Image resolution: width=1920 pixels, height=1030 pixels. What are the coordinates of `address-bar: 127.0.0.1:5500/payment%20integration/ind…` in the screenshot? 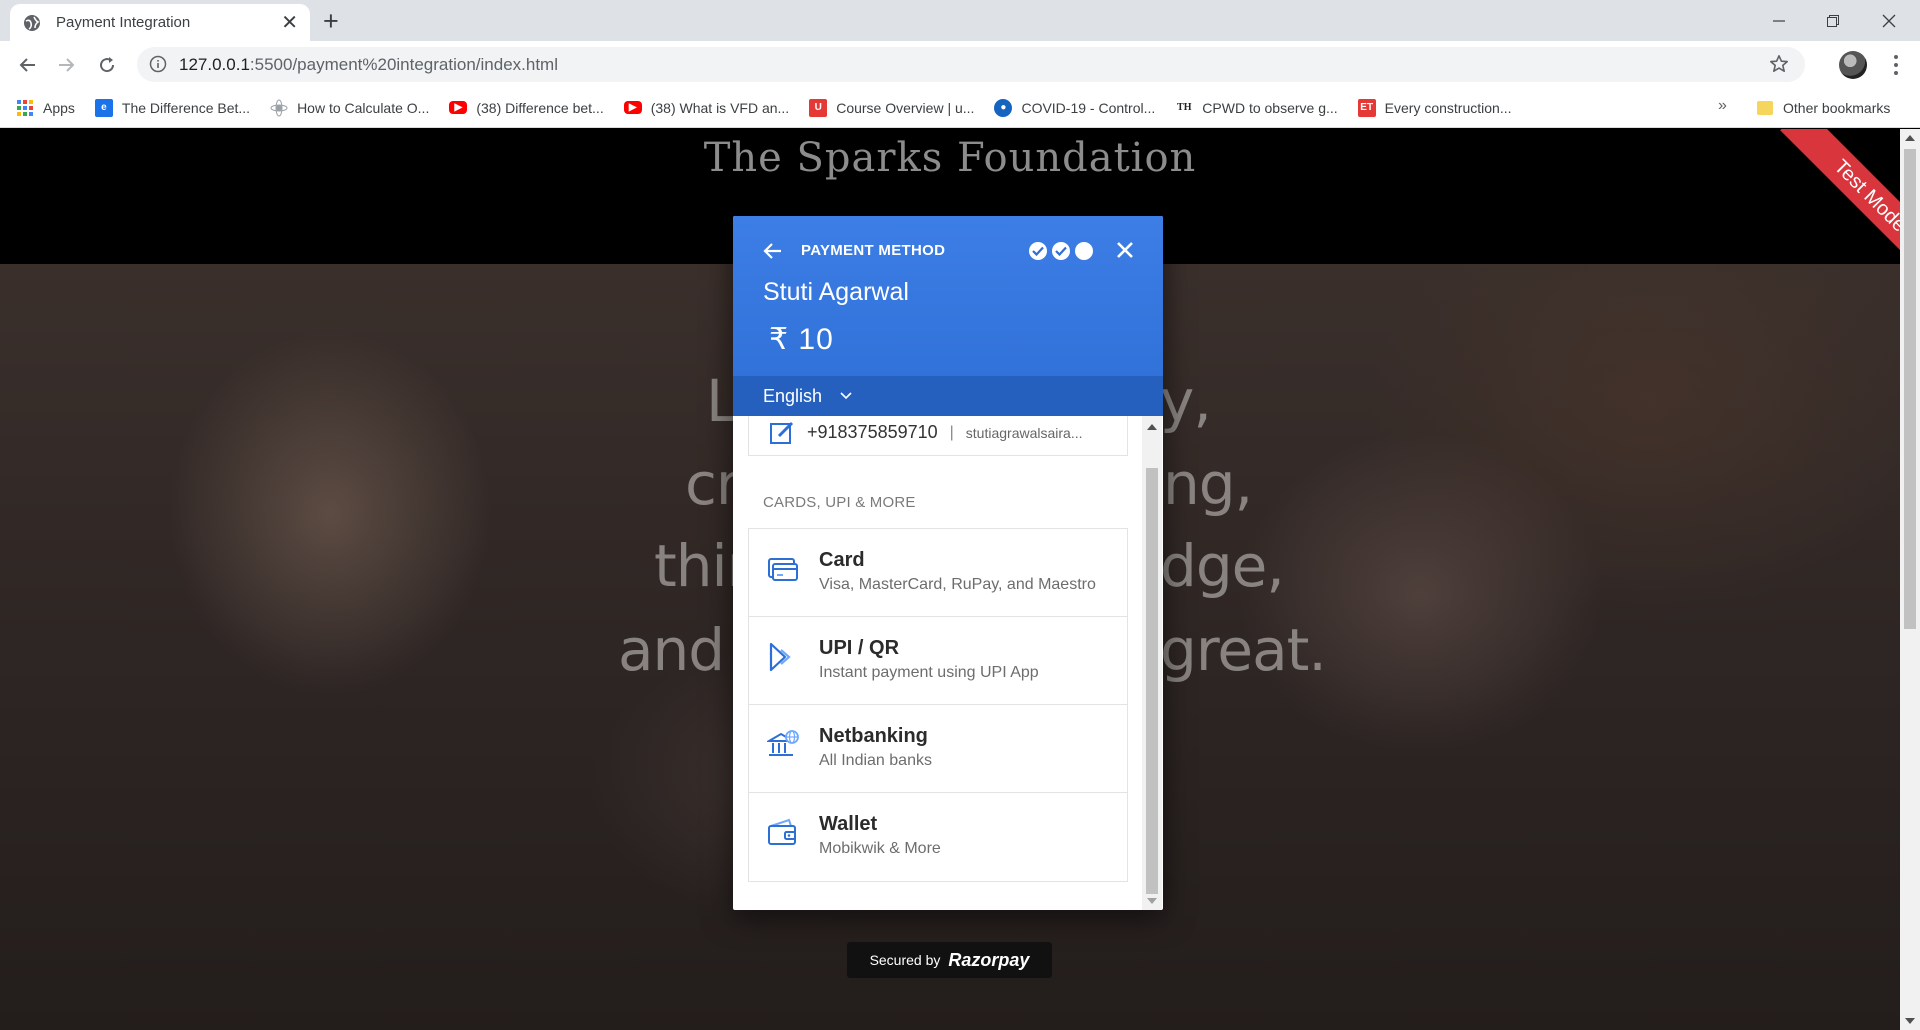 It's located at (971, 64).